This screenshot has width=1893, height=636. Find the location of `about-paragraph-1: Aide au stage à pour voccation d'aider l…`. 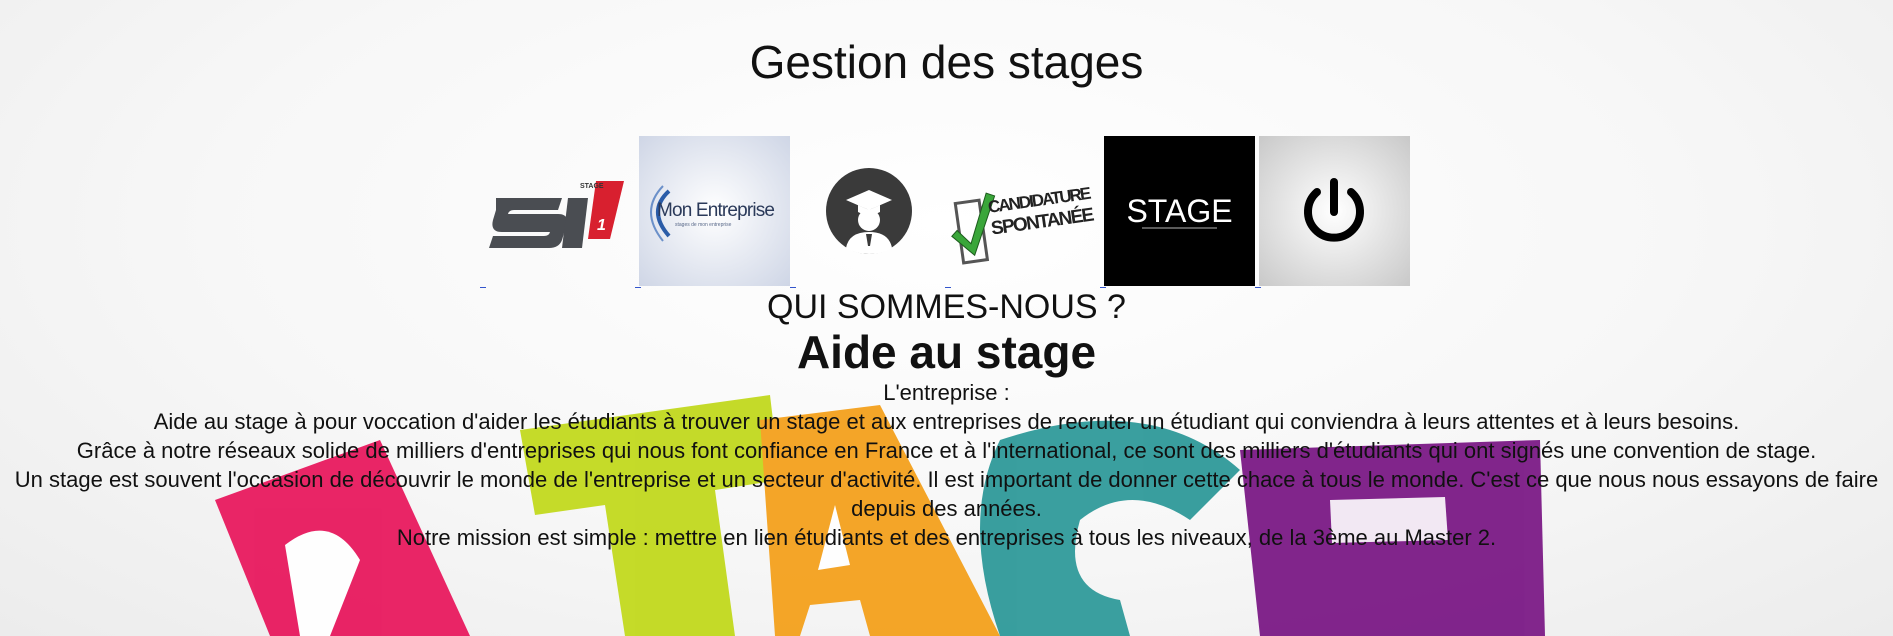

about-paragraph-1: Aide au stage à pour voccation d'aider l… is located at coordinates (946, 421).